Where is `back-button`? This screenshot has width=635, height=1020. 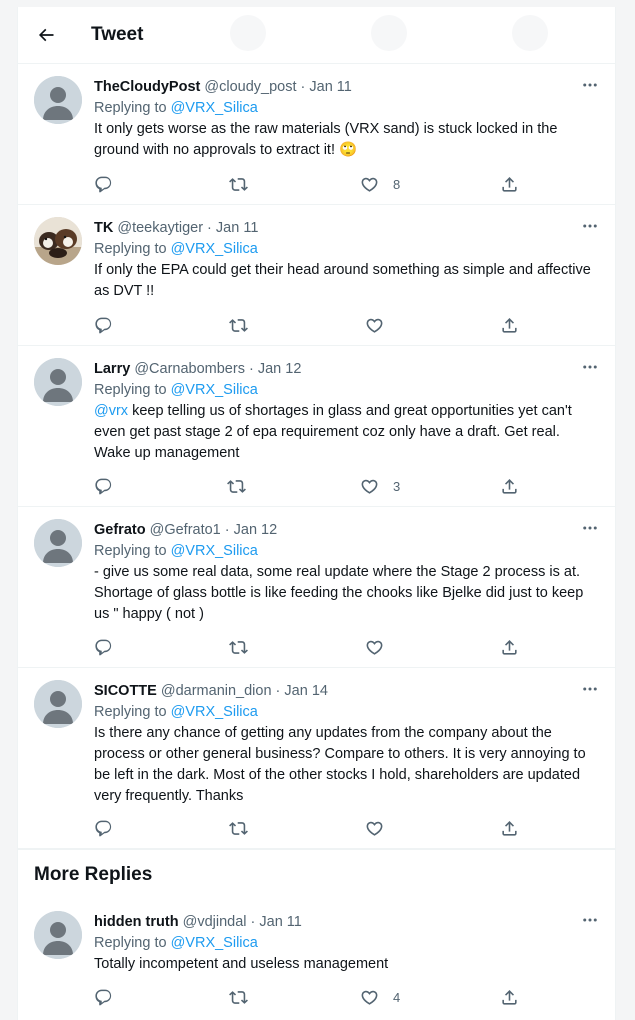 back-button is located at coordinates (46, 35).